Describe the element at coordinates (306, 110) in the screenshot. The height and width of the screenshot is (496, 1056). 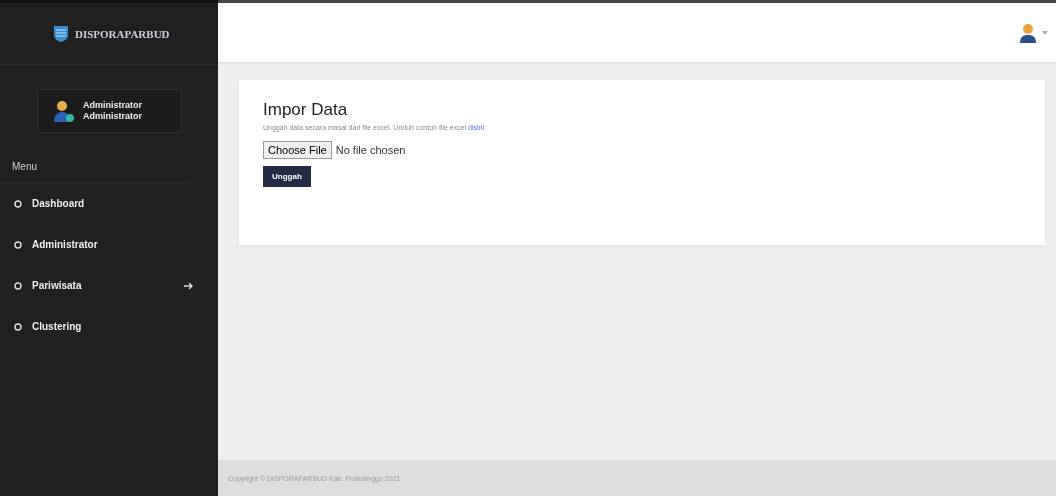
I see `card-title: Impor Data` at that location.